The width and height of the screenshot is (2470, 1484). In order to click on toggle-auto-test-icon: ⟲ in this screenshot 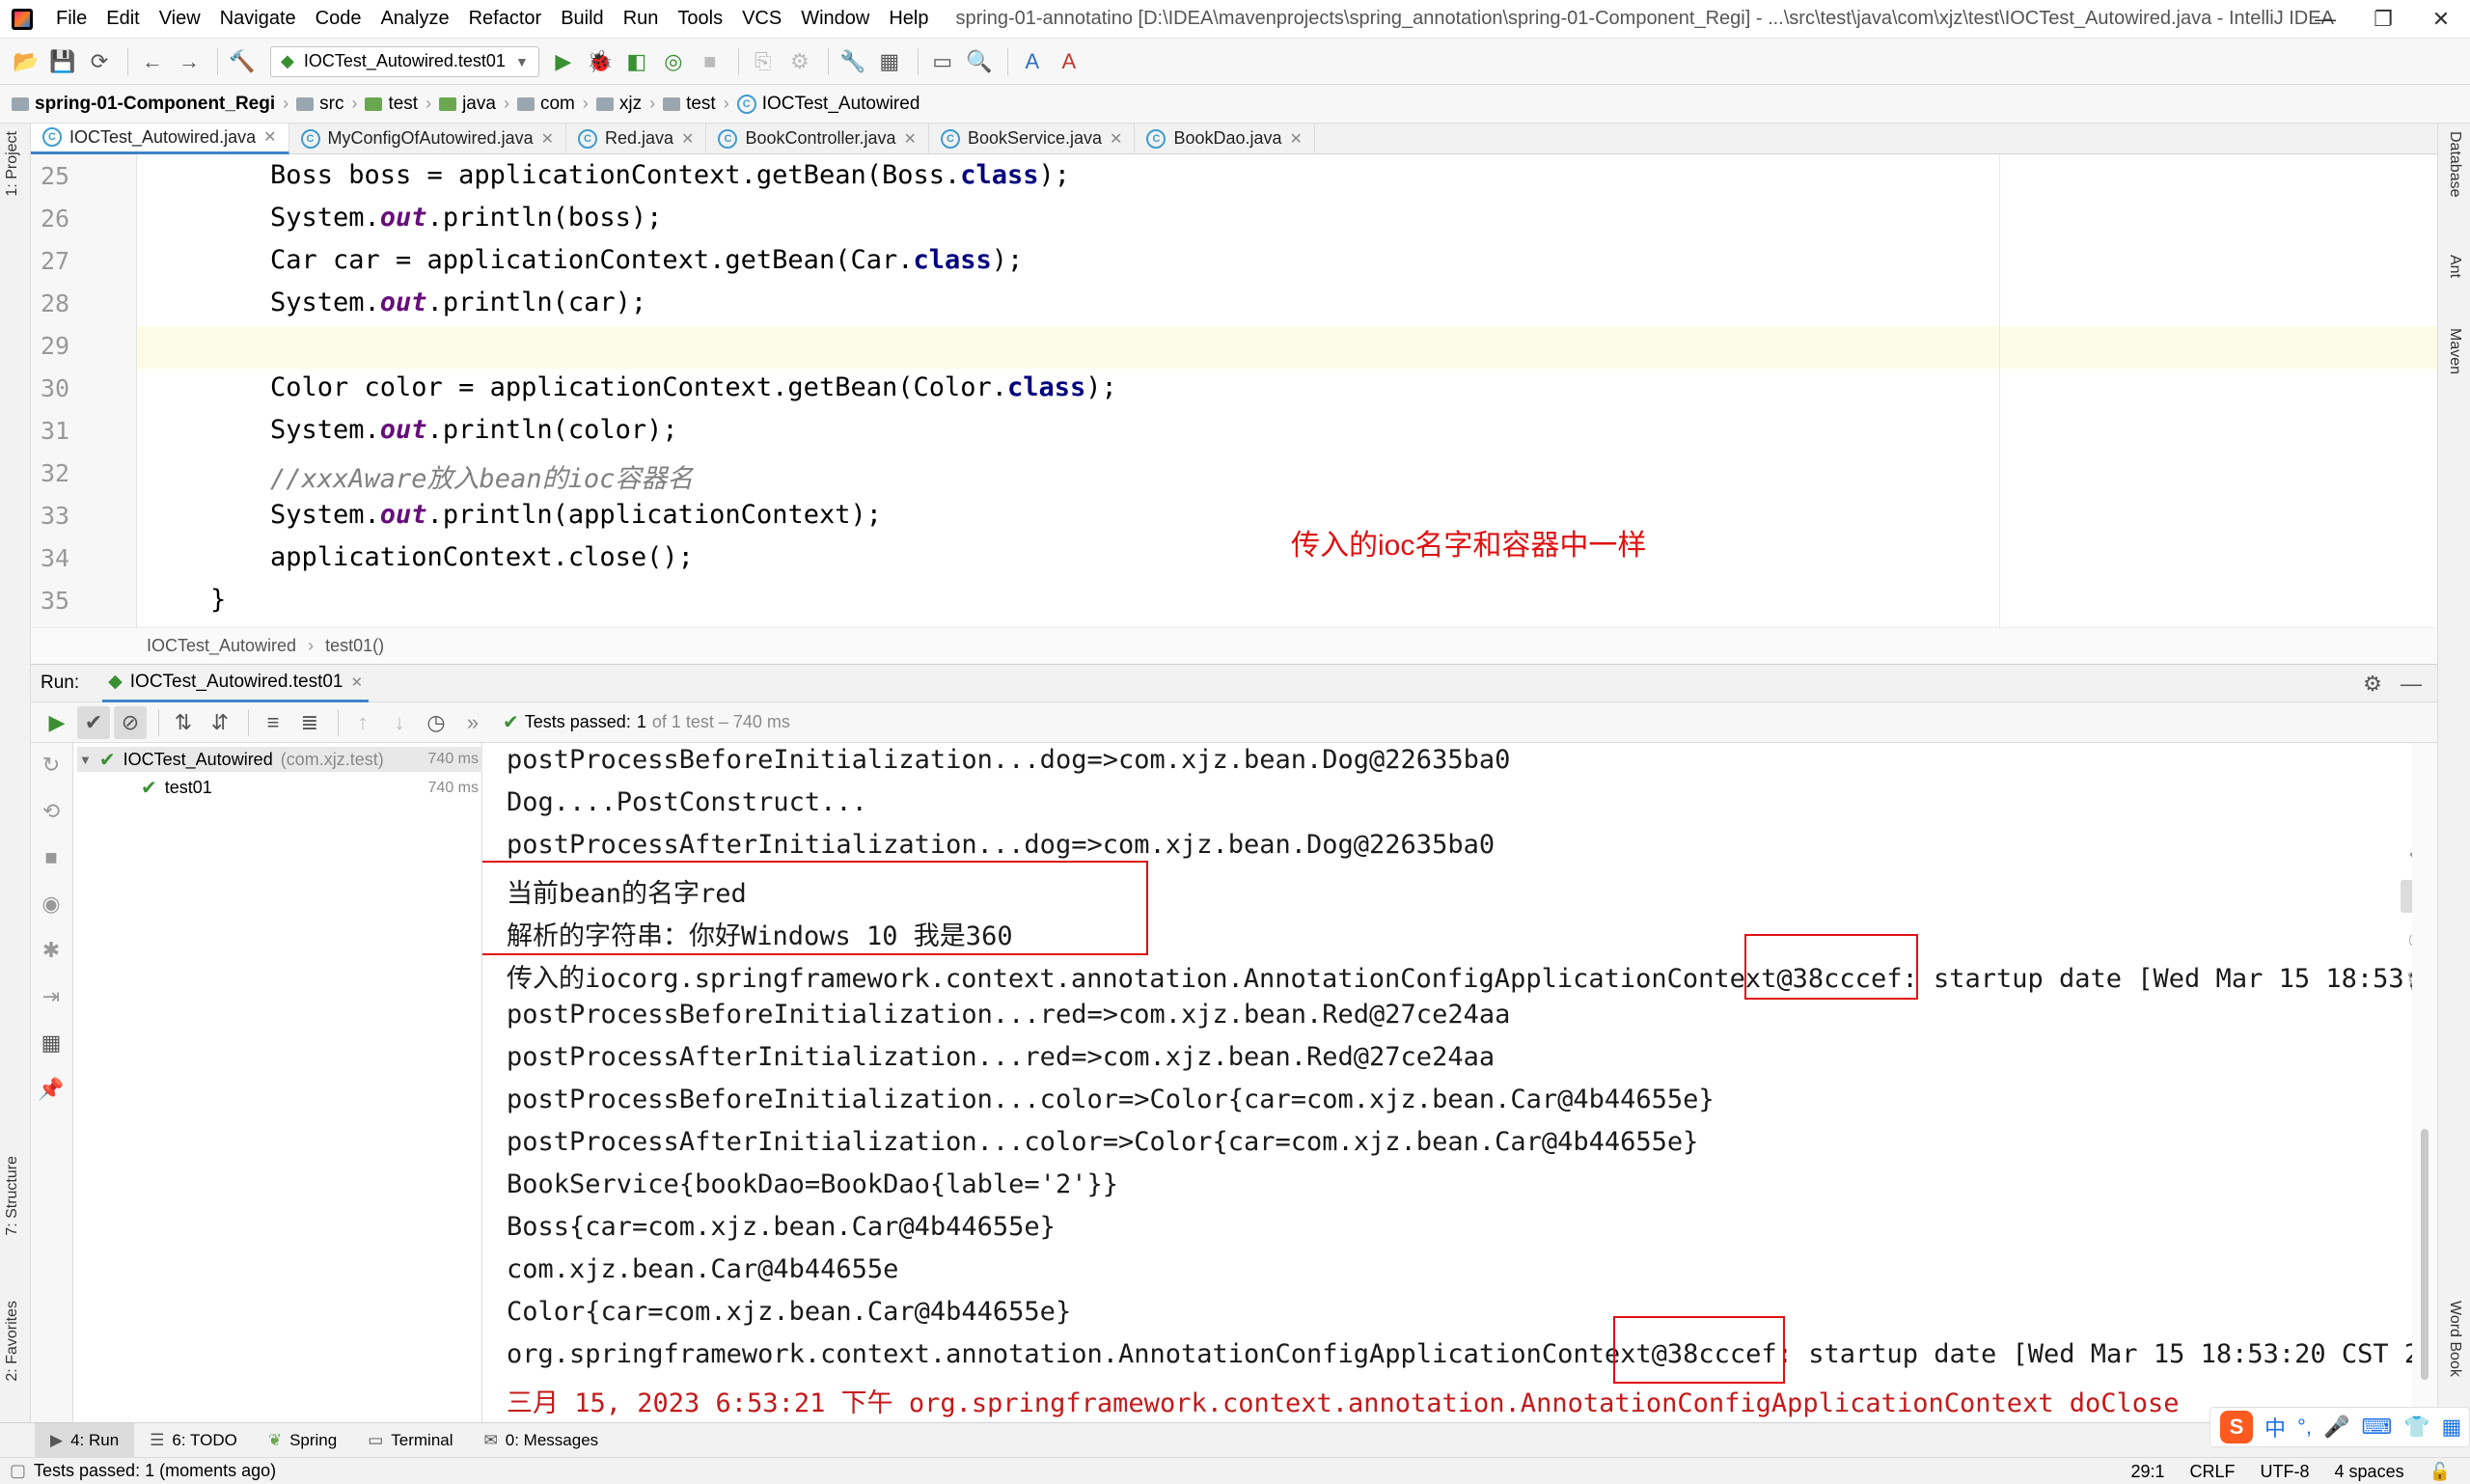, I will do `click(51, 811)`.